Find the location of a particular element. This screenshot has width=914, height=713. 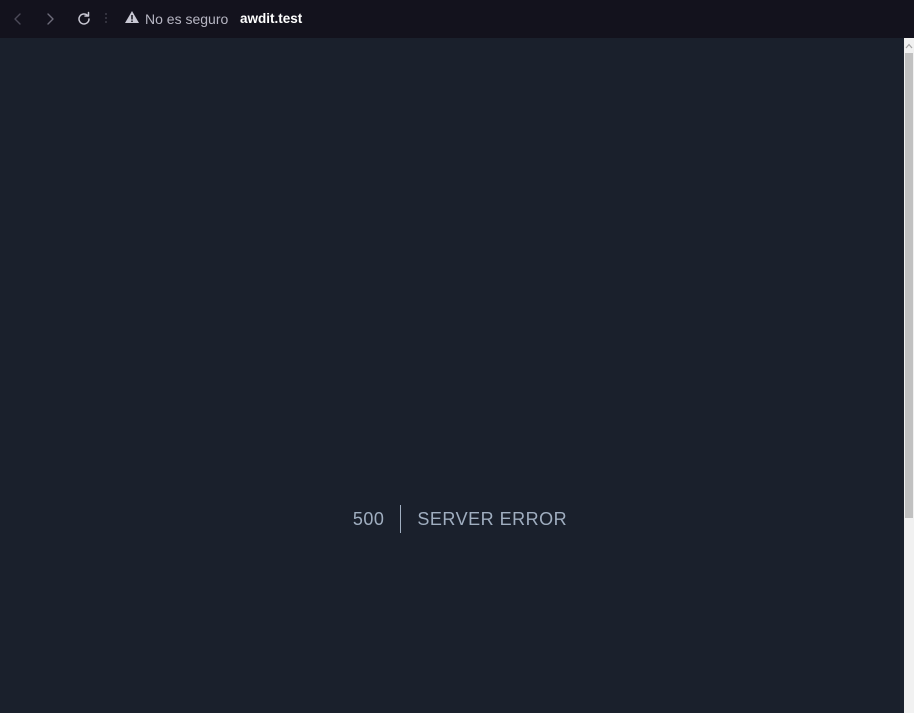

error-container: 500 SERVER ERROR is located at coordinates (452, 519).